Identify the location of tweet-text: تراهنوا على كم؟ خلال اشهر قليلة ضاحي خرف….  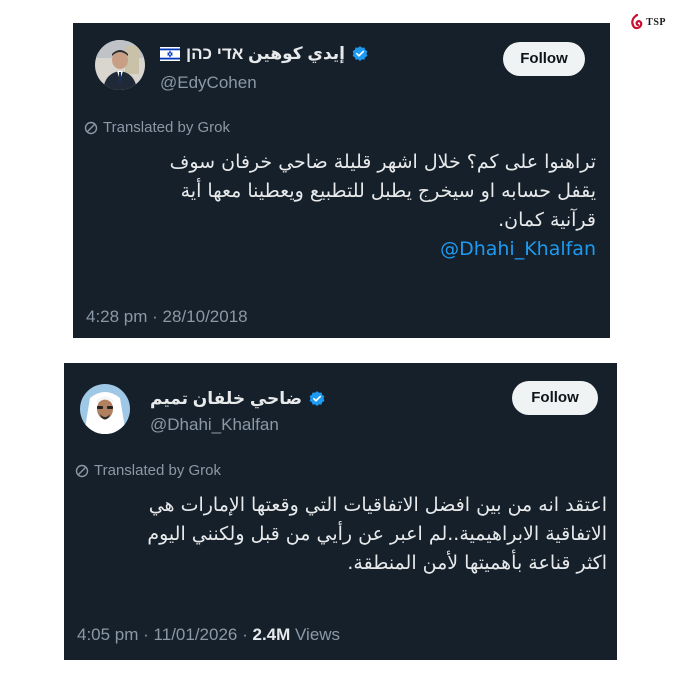
(346, 206).